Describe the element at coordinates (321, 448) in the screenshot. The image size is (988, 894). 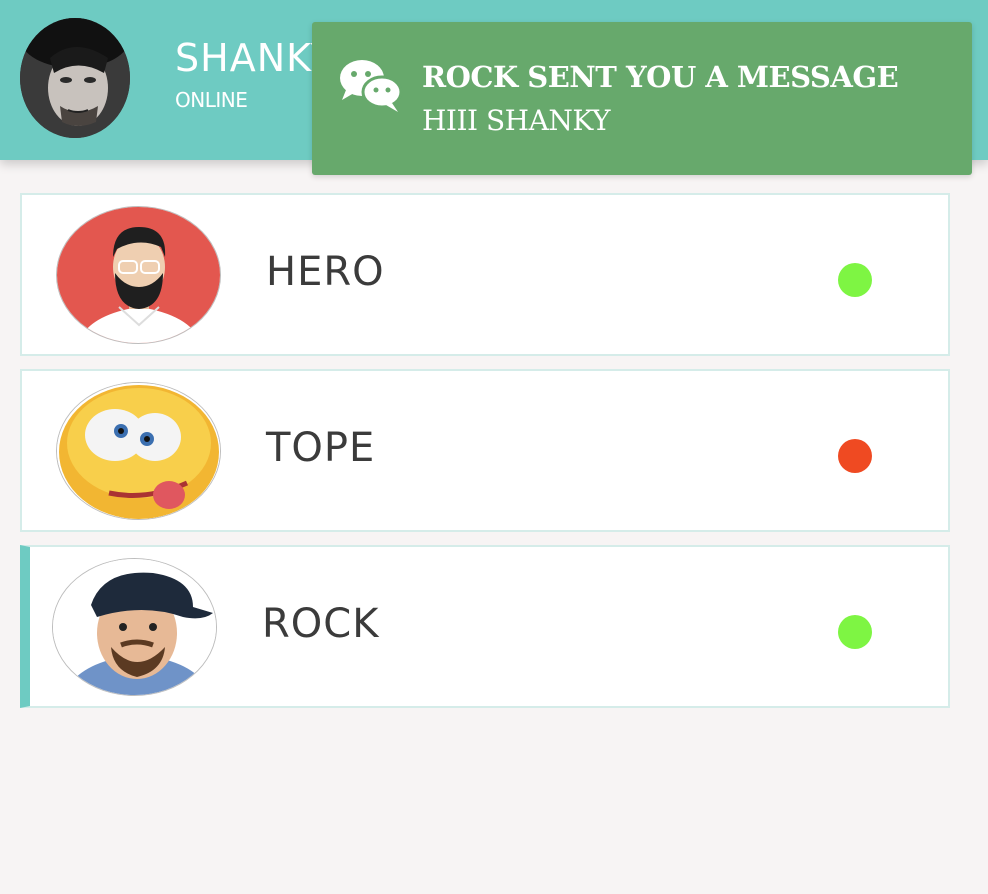
I see `contact-name: TOPE` at that location.